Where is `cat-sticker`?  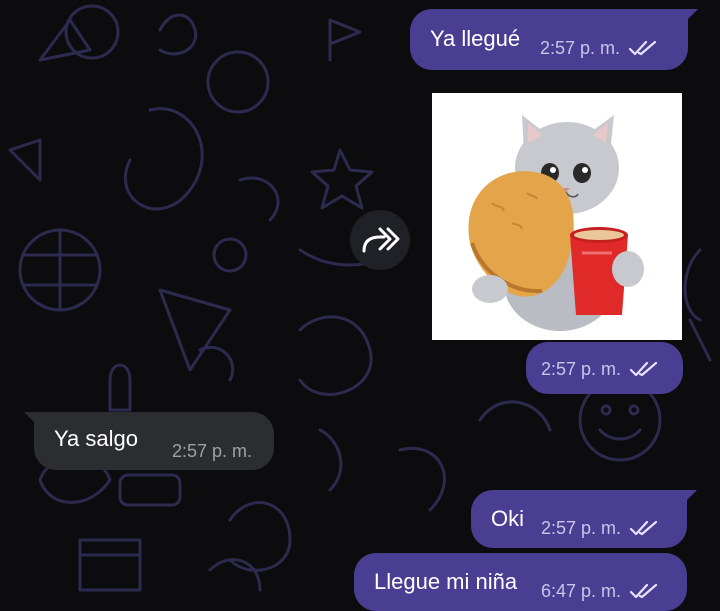
cat-sticker is located at coordinates (557, 216).